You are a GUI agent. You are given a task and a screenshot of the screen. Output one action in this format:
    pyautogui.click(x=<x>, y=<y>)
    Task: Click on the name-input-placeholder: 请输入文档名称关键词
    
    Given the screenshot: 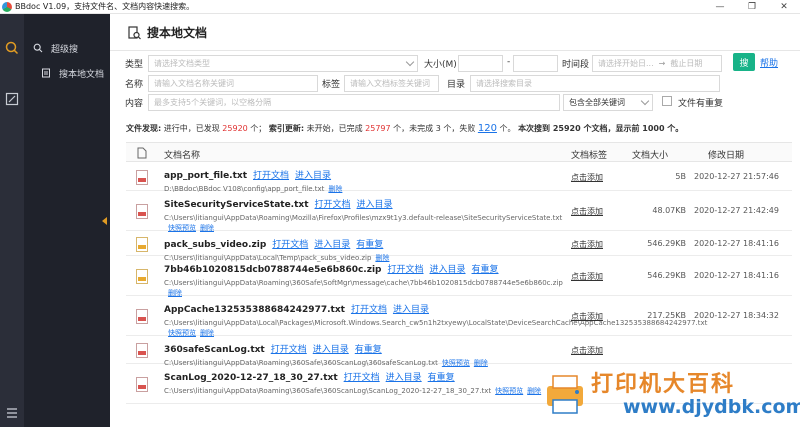 What is the action you would take?
    pyautogui.click(x=194, y=83)
    